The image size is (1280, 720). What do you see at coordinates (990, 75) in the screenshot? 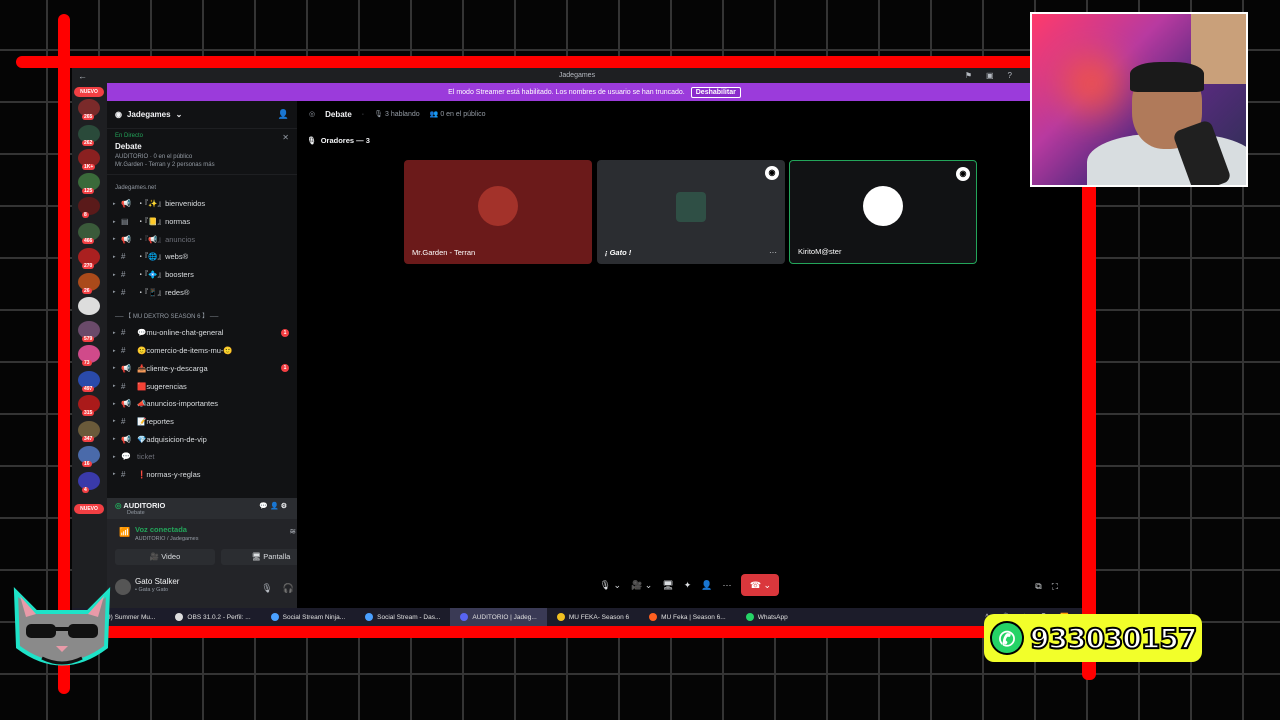
I see `inbox-icon: ▣` at bounding box center [990, 75].